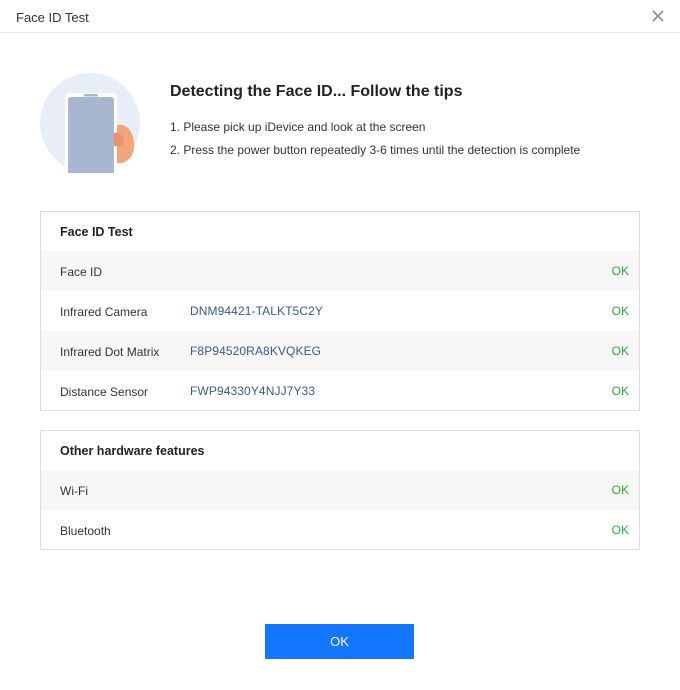 The height and width of the screenshot is (690, 680). I want to click on table-row-bluetooth: Bluetooth OK, so click(340, 530).